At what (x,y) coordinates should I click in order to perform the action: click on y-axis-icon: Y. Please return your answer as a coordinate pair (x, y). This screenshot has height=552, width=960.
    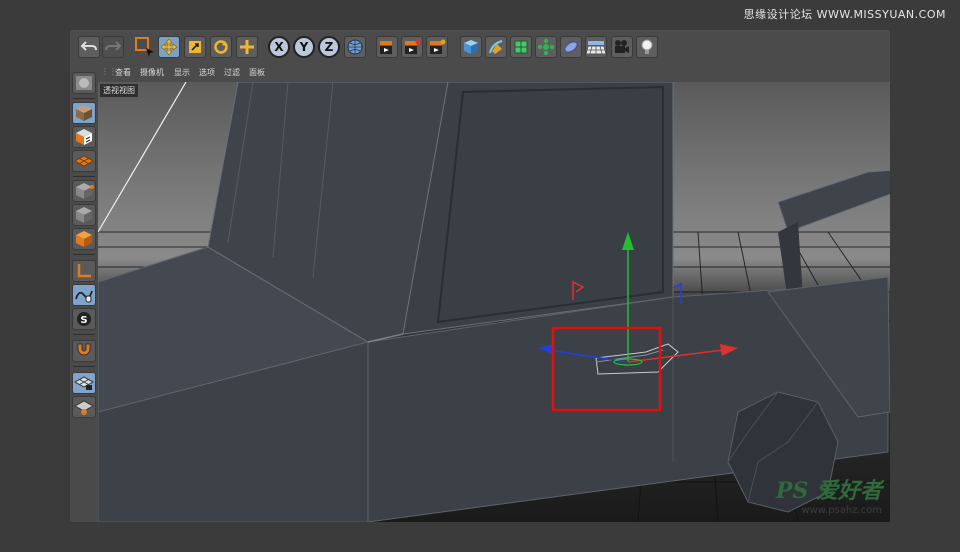
    Looking at the image, I should click on (304, 47).